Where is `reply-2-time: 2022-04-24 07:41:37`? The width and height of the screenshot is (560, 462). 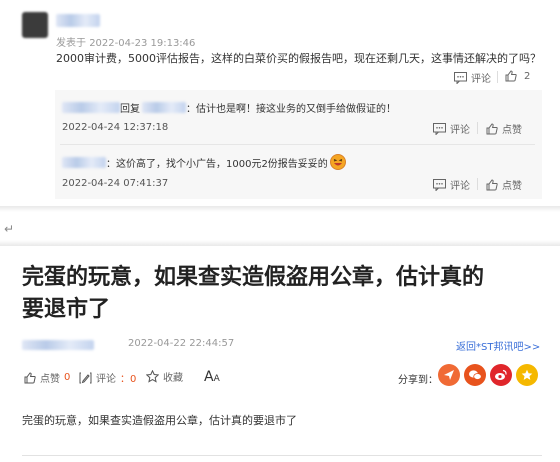 reply-2-time: 2022-04-24 07:41:37 is located at coordinates (115, 183).